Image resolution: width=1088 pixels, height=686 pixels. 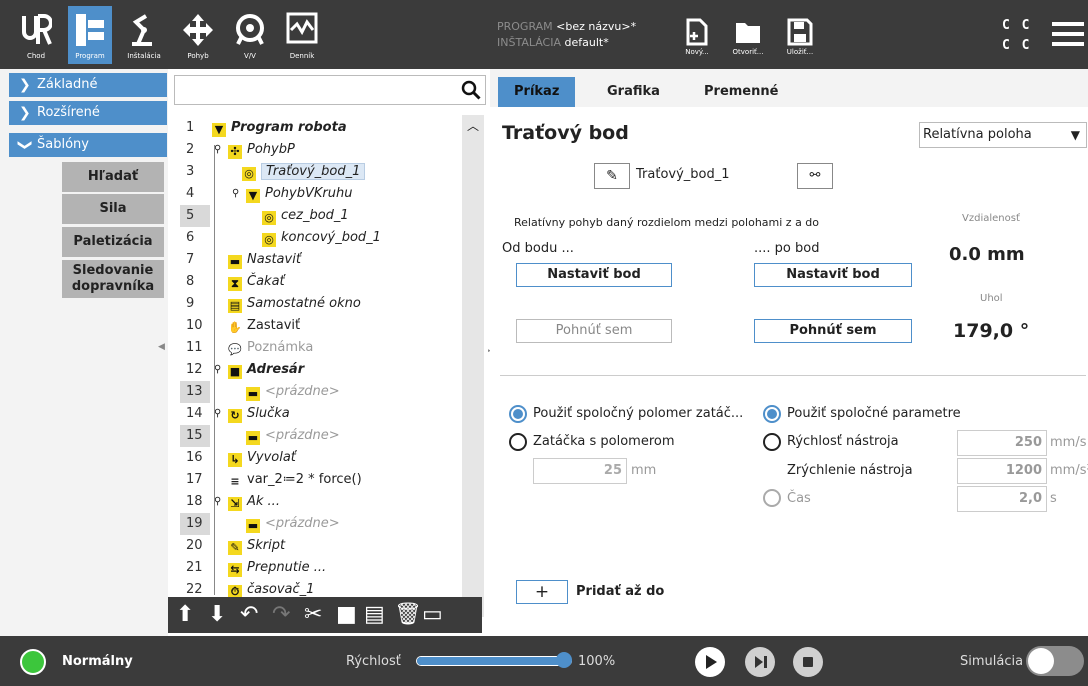 I want to click on category-templates: ❯ Šablóny, so click(x=88, y=145).